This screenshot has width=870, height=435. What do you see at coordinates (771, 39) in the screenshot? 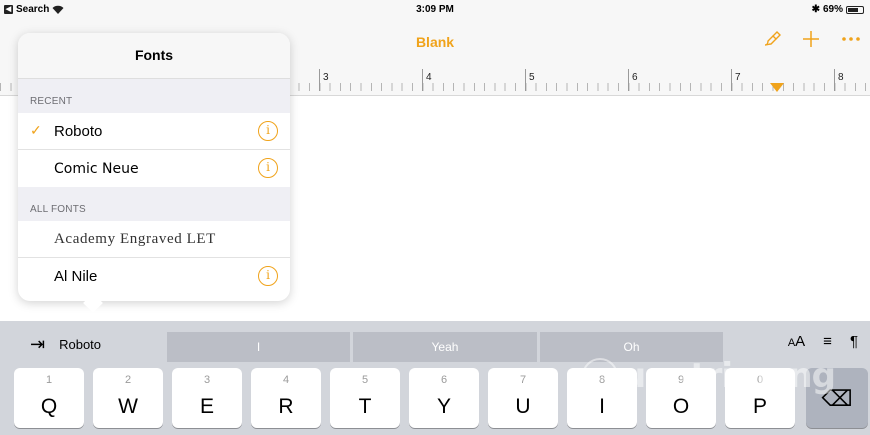
I see `paintbrush-icon` at bounding box center [771, 39].